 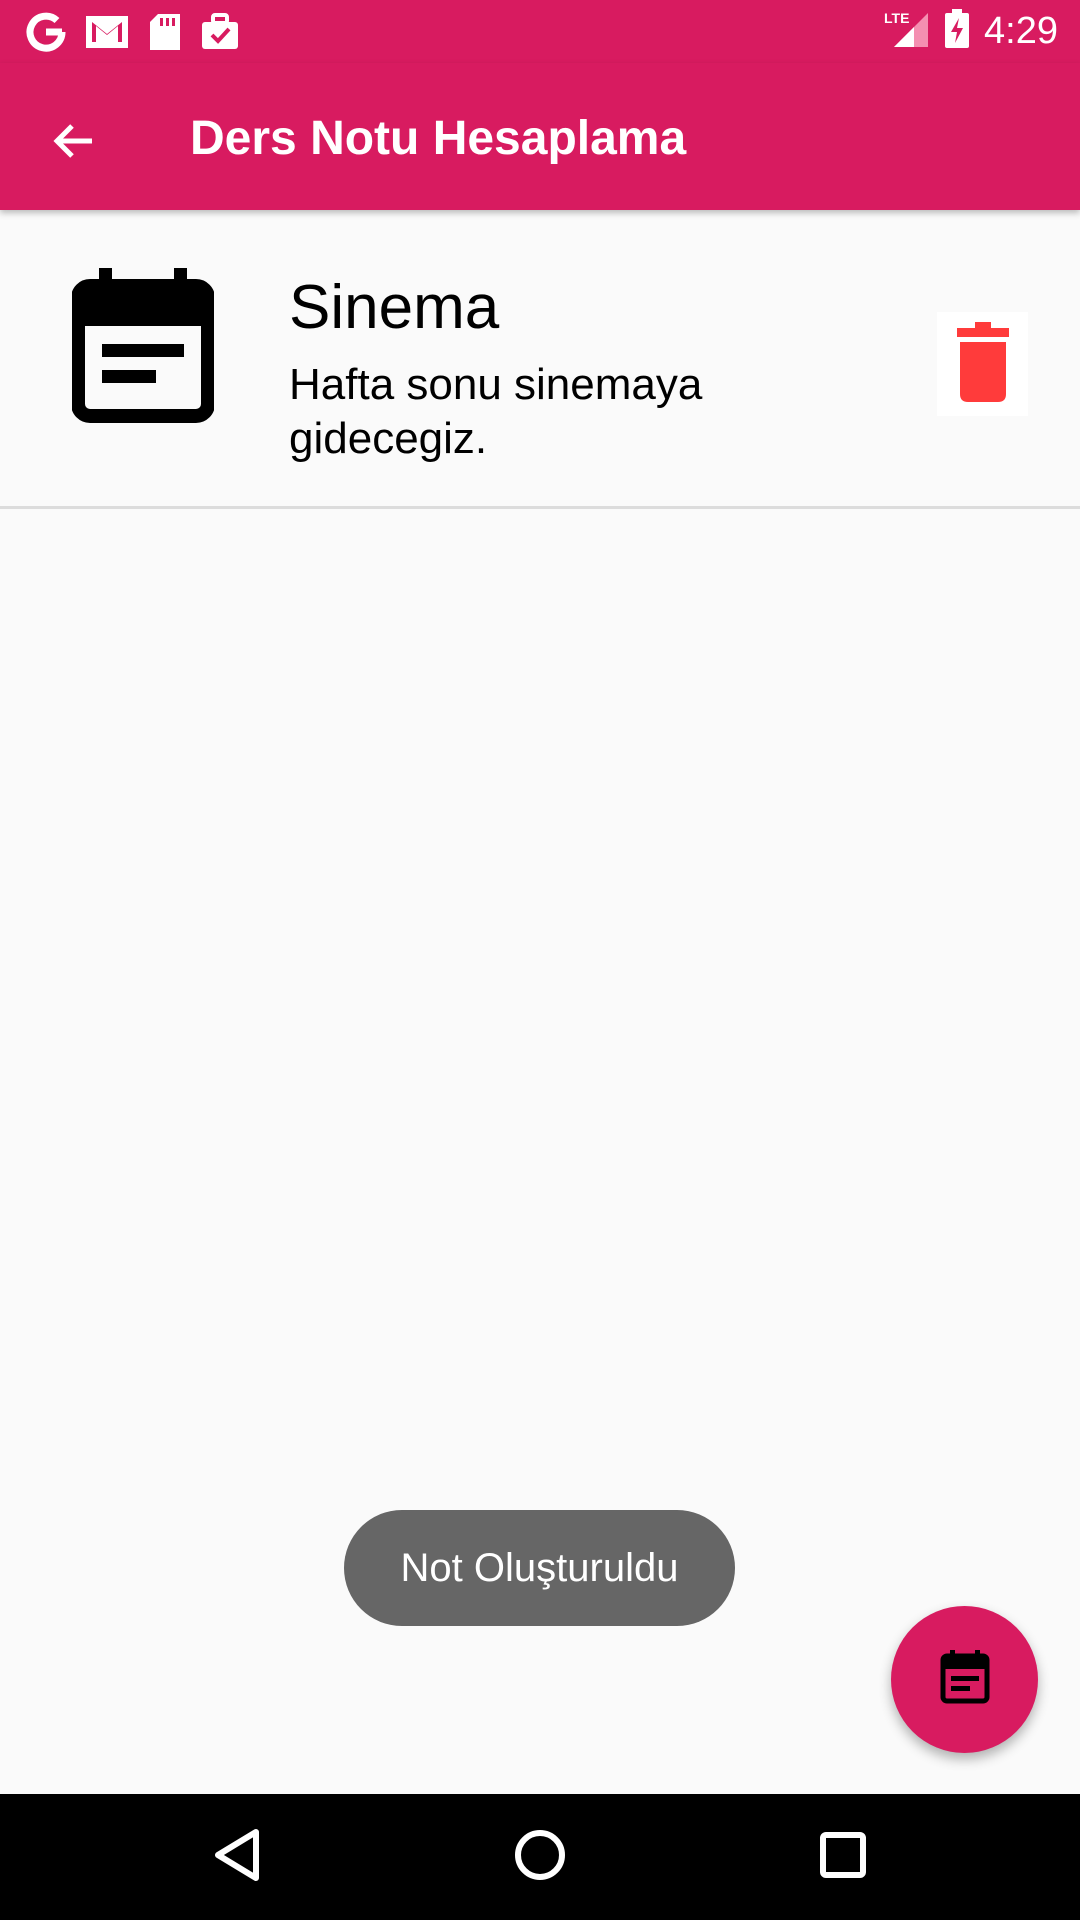 I want to click on briefcase-check-icon, so click(x=220, y=32).